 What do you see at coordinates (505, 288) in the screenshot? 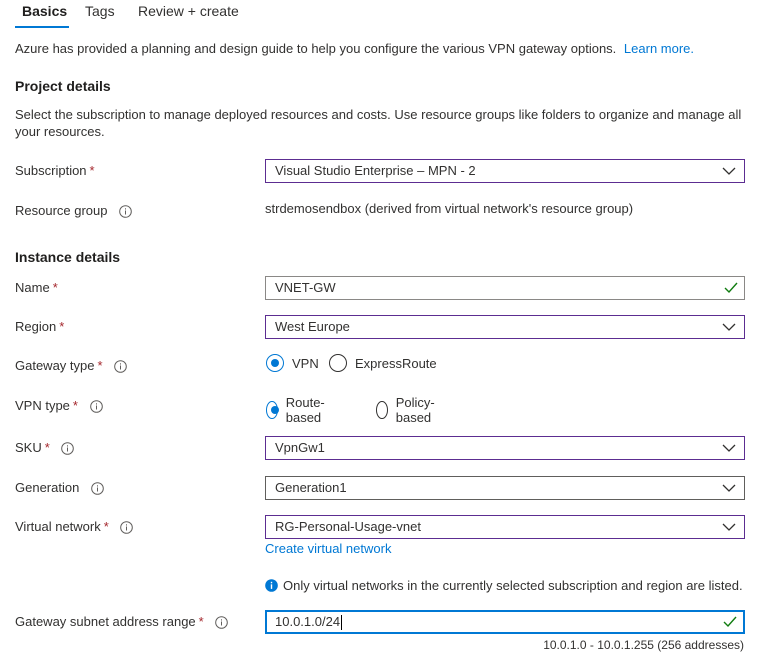
I see `name-input: VNET-GW` at bounding box center [505, 288].